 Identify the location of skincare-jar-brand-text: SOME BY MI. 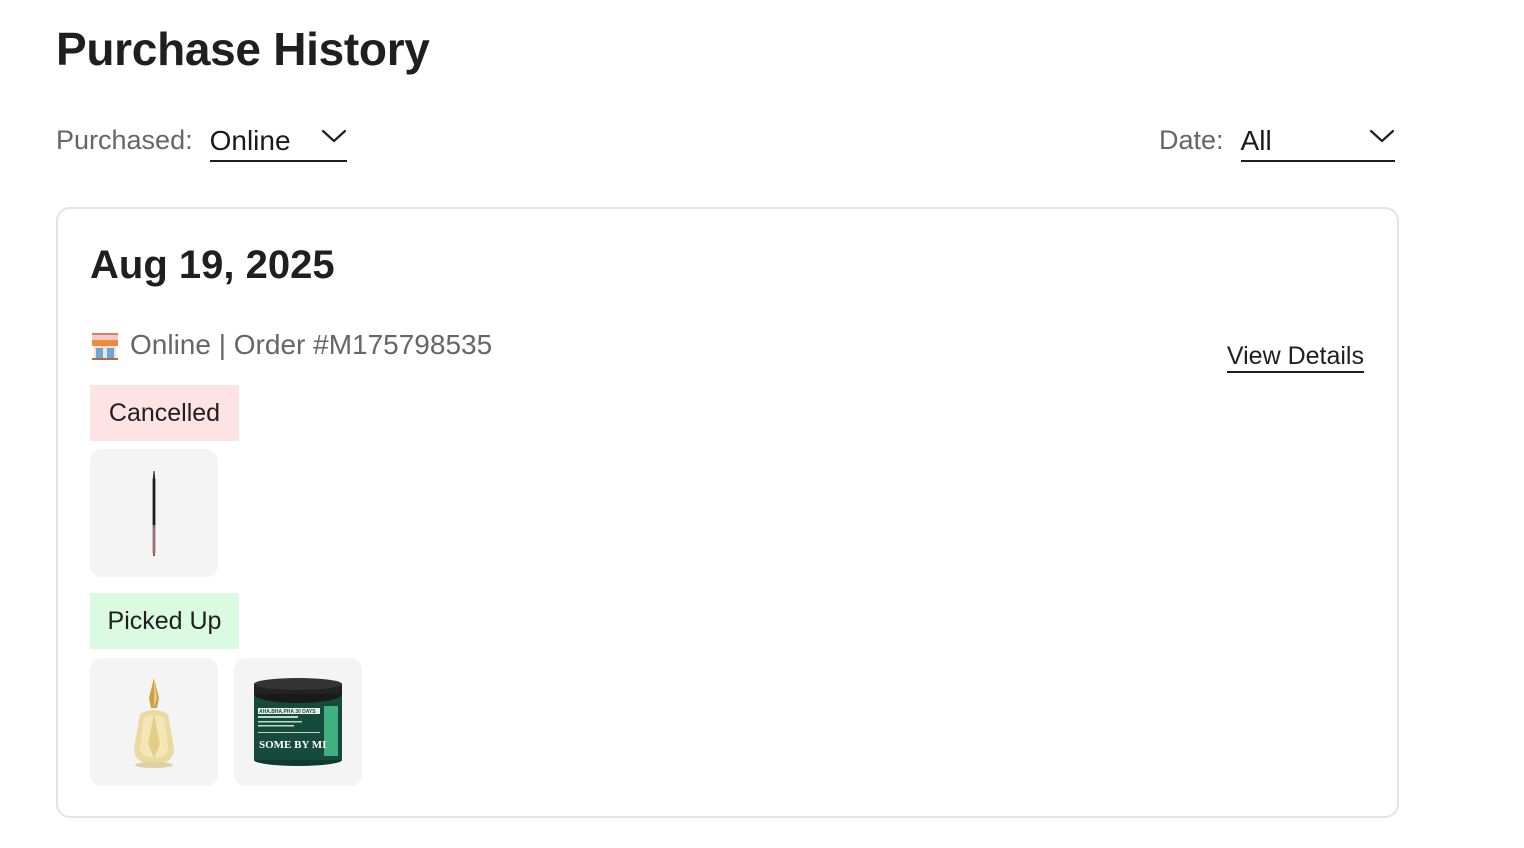
(292, 745).